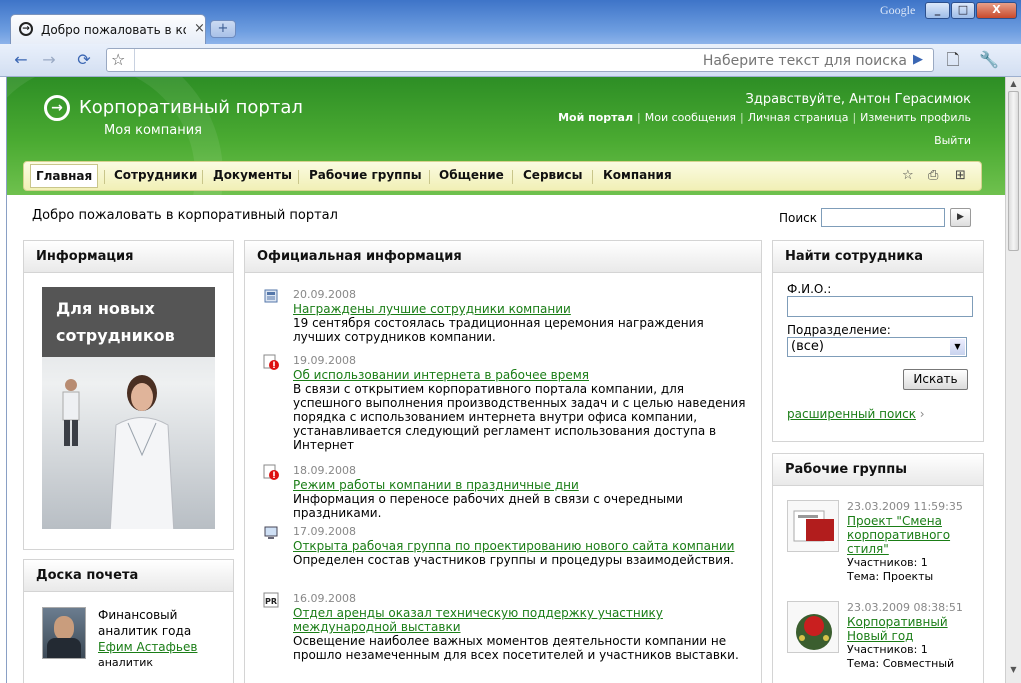 Image resolution: width=1021 pixels, height=683 pixels. What do you see at coordinates (145, 631) in the screenshot?
I see `honor-role-line-2: аналитик года` at bounding box center [145, 631].